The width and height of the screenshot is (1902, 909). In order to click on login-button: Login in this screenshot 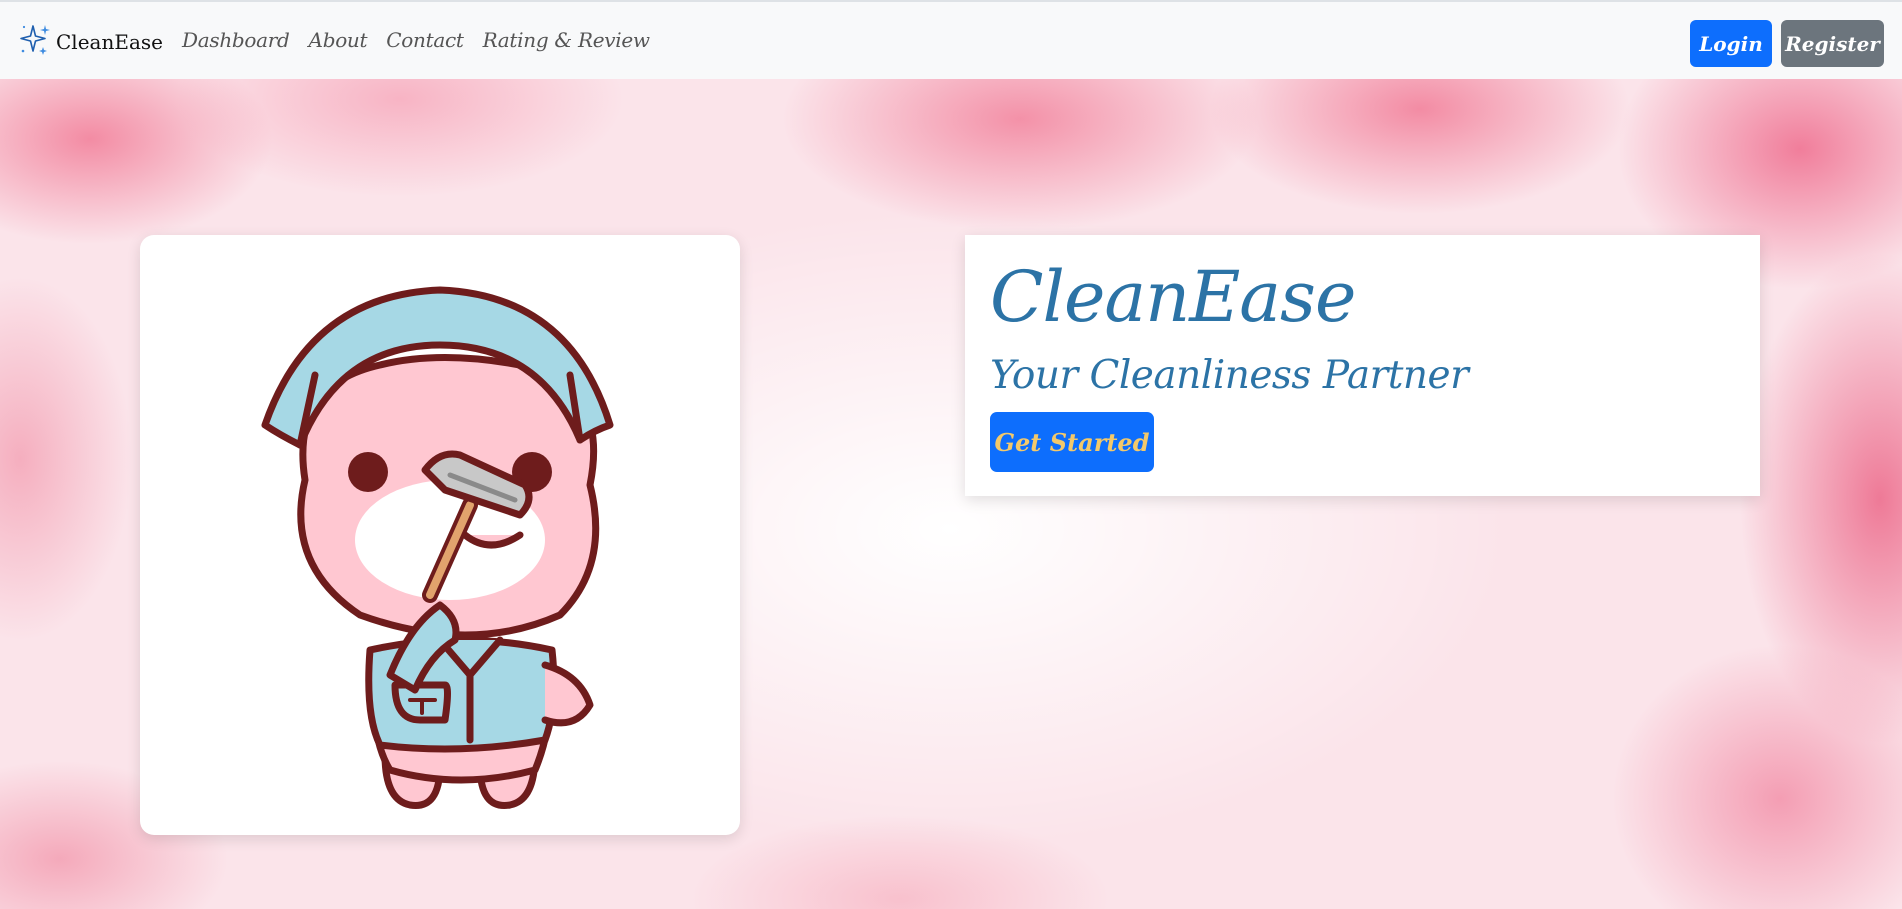, I will do `click(1731, 43)`.